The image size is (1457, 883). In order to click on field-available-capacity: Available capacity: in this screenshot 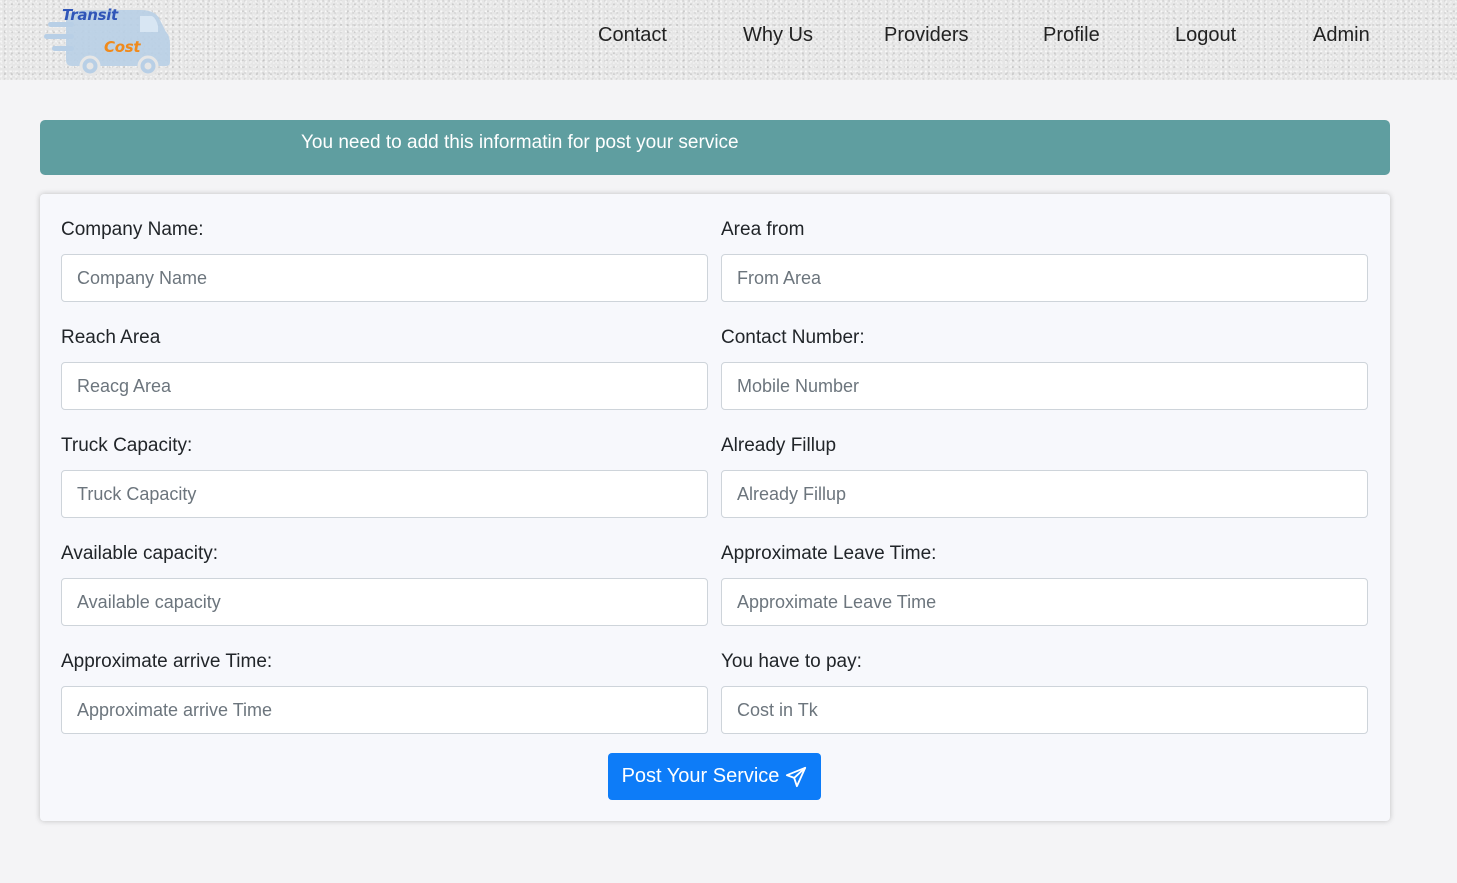, I will do `click(384, 584)`.